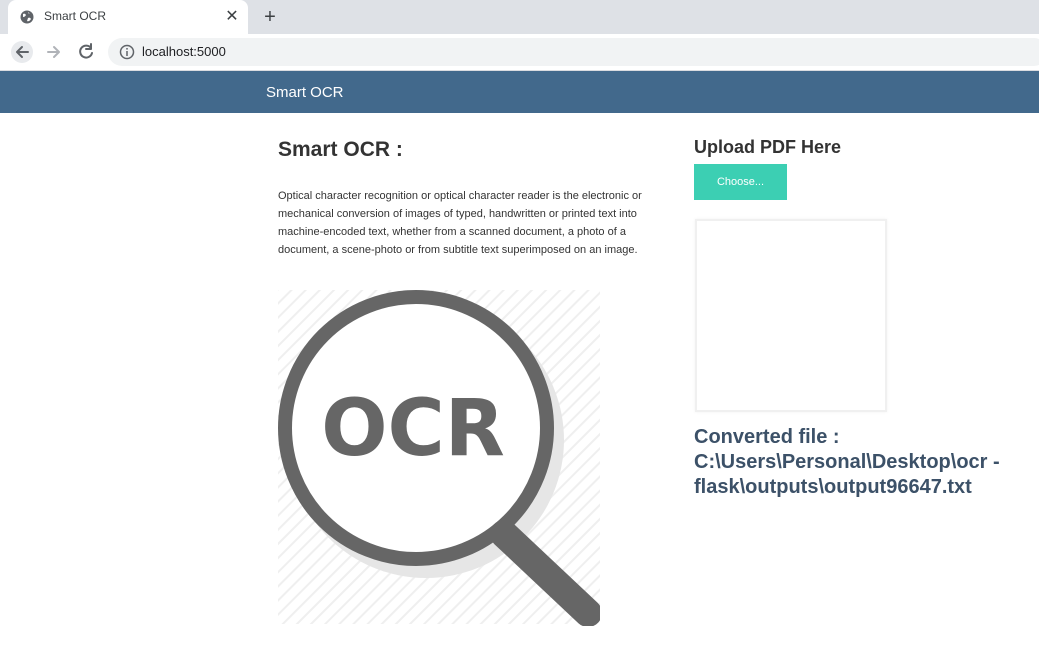 The image size is (1039, 649). What do you see at coordinates (519, 17) in the screenshot?
I see `browser-tab-strip: Smart OCR ✕ +` at bounding box center [519, 17].